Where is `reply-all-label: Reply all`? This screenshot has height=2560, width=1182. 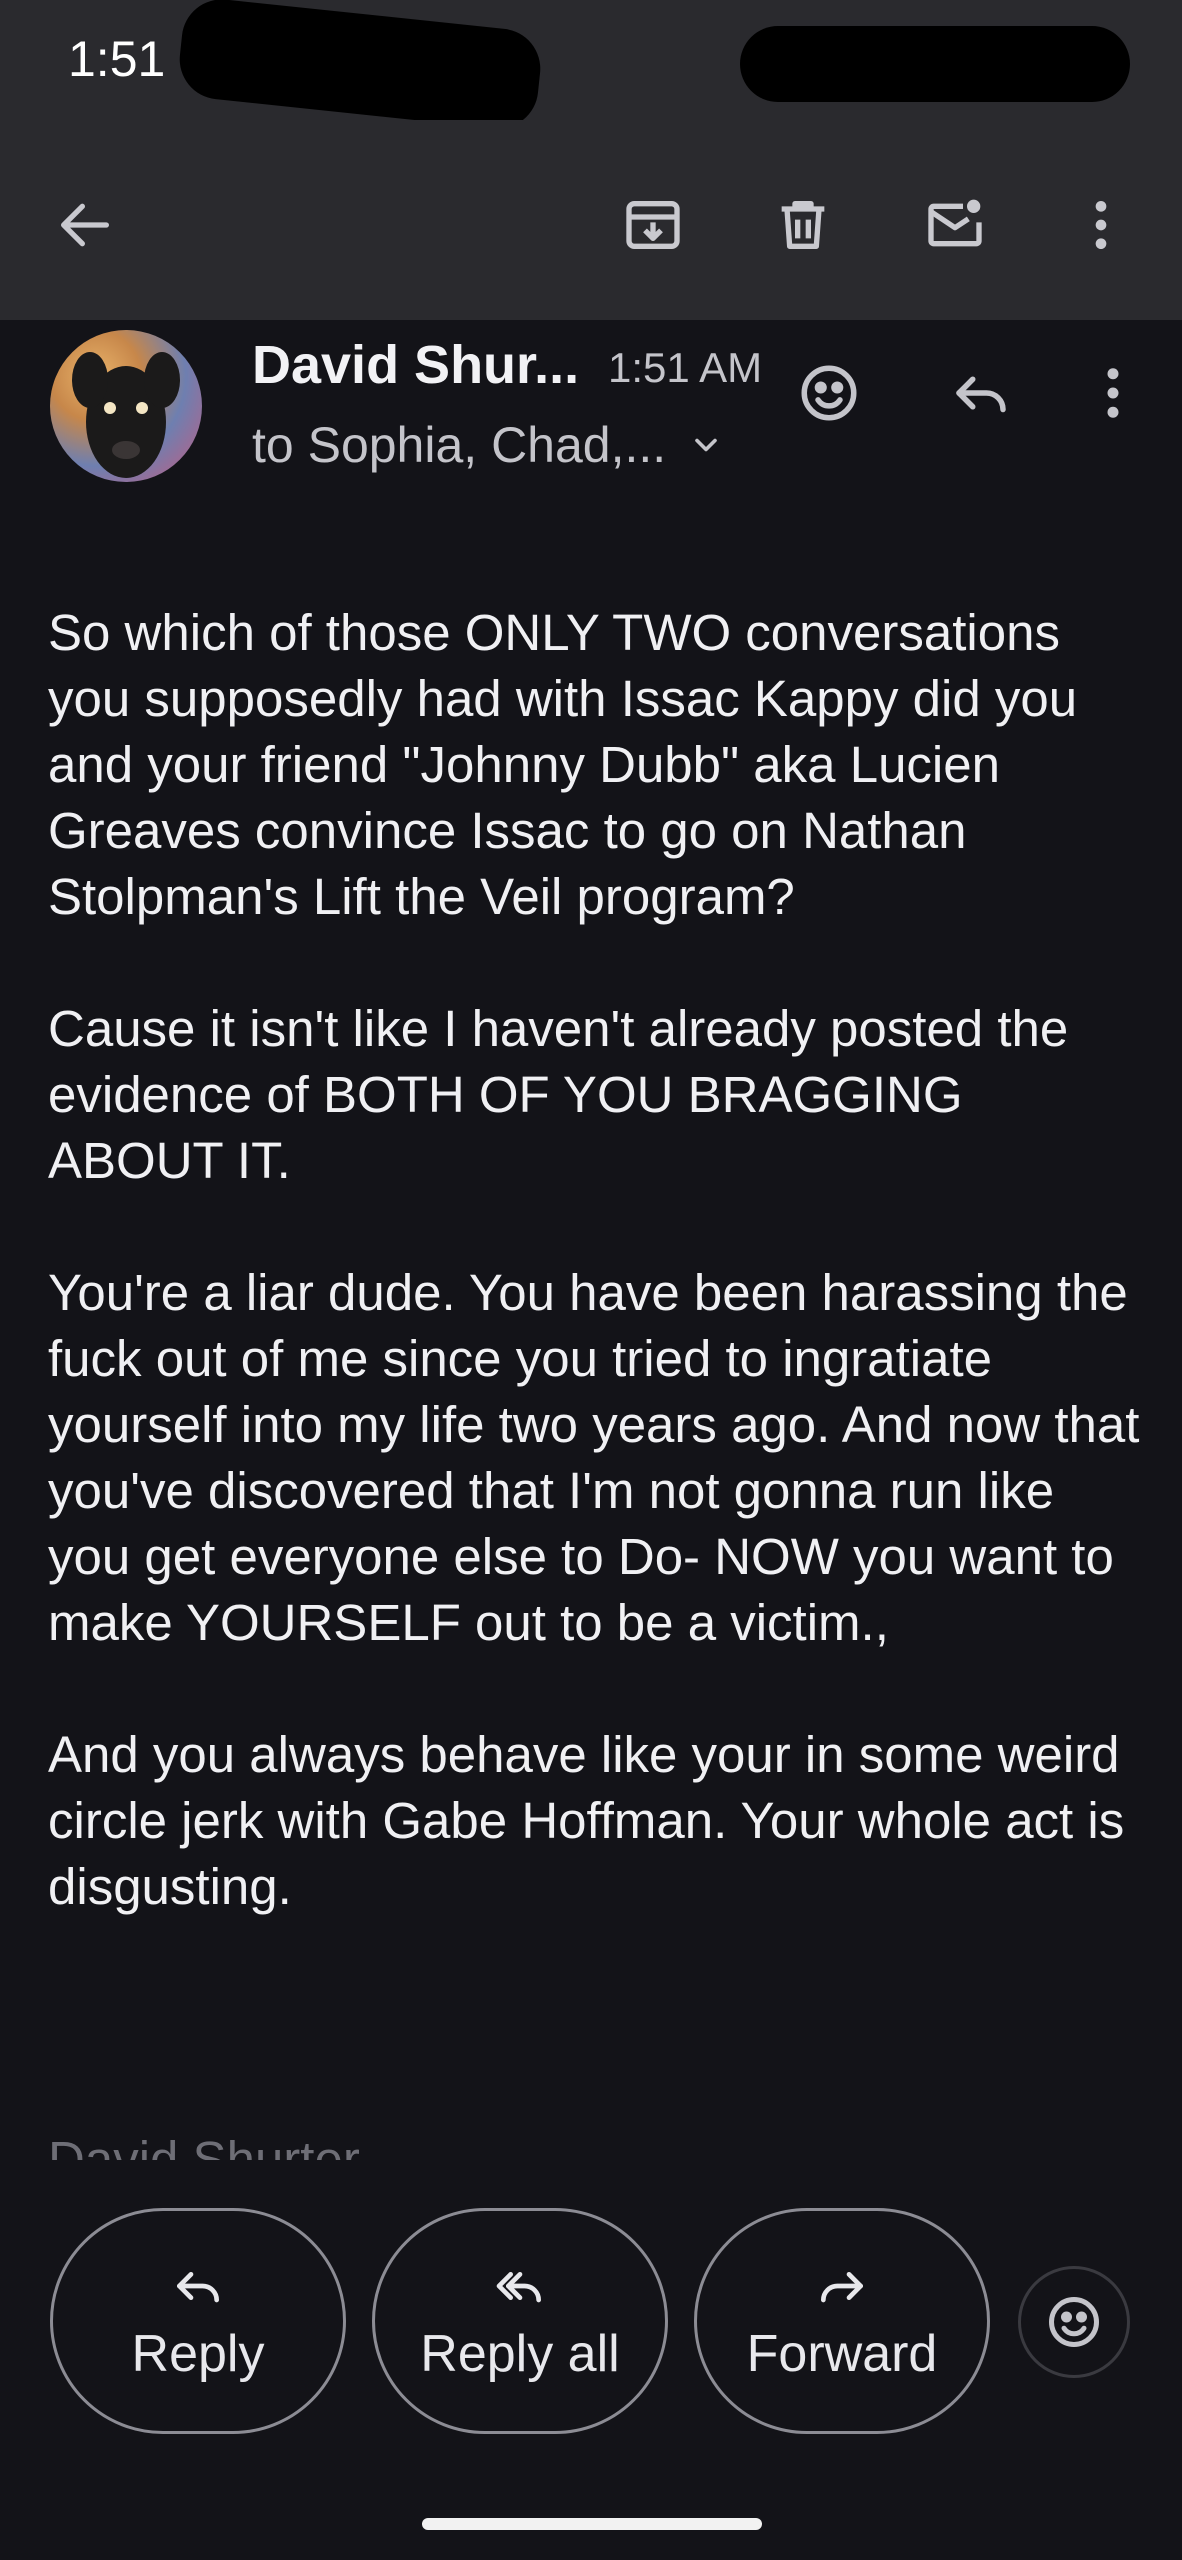 reply-all-label: Reply all is located at coordinates (520, 2354).